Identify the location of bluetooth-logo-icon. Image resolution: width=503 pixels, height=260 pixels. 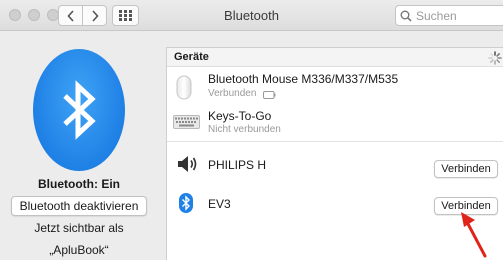
(79, 110).